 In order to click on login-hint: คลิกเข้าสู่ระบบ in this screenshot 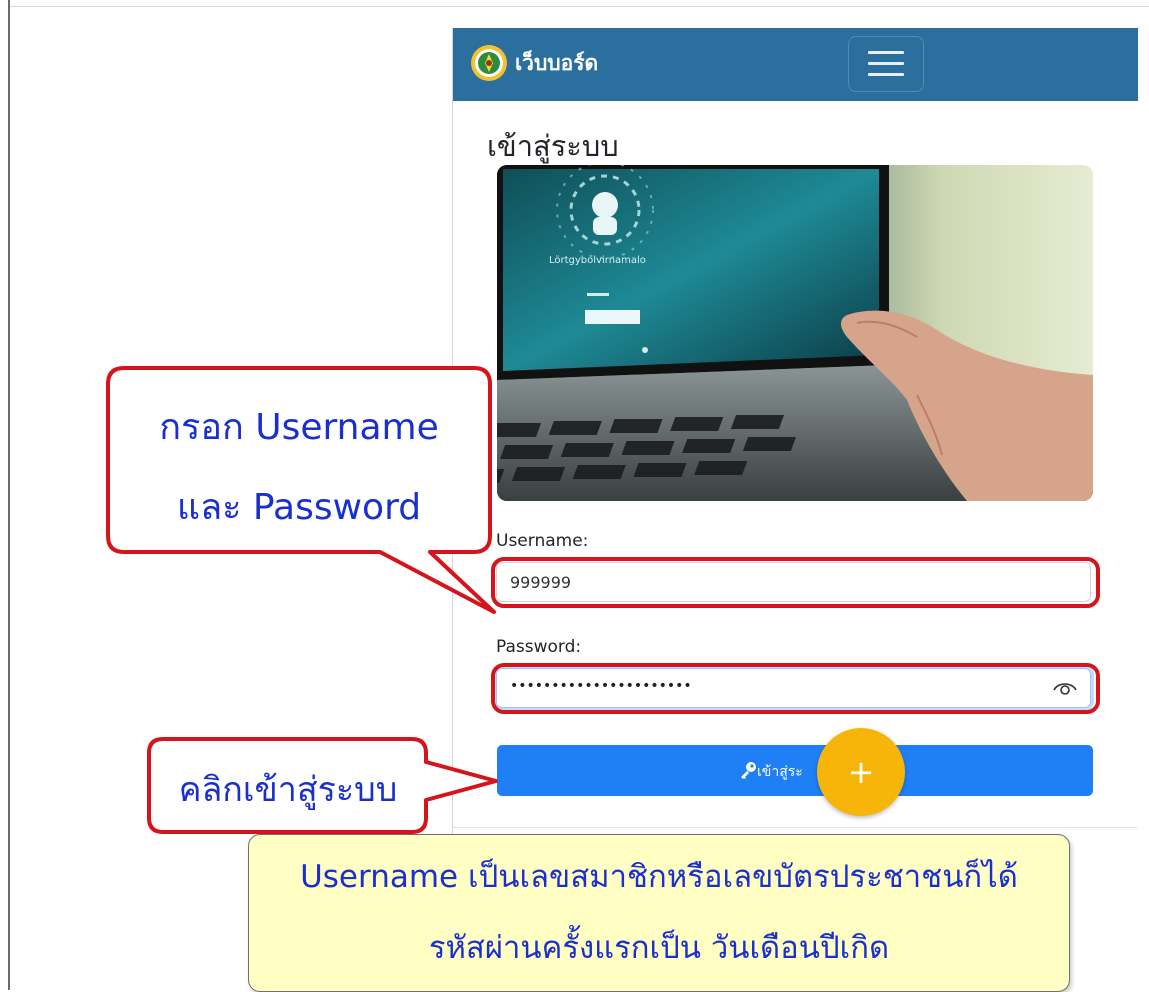, I will do `click(288, 790)`.